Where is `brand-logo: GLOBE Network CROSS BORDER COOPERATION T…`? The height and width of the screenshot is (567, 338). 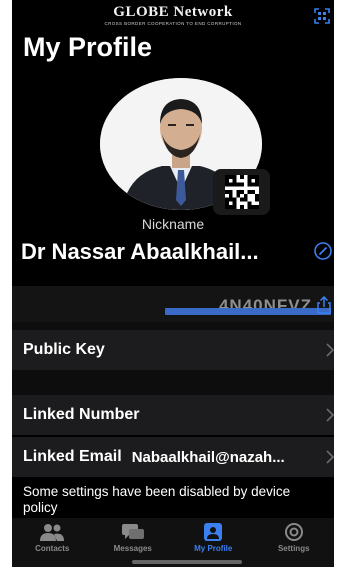 brand-logo: GLOBE Network CROSS BORDER COOPERATION T… is located at coordinates (173, 15).